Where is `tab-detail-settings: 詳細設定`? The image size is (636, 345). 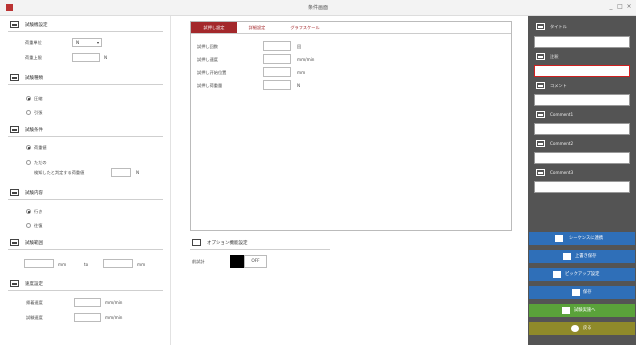
tab-detail-settings: 詳細設定 is located at coordinates (257, 27).